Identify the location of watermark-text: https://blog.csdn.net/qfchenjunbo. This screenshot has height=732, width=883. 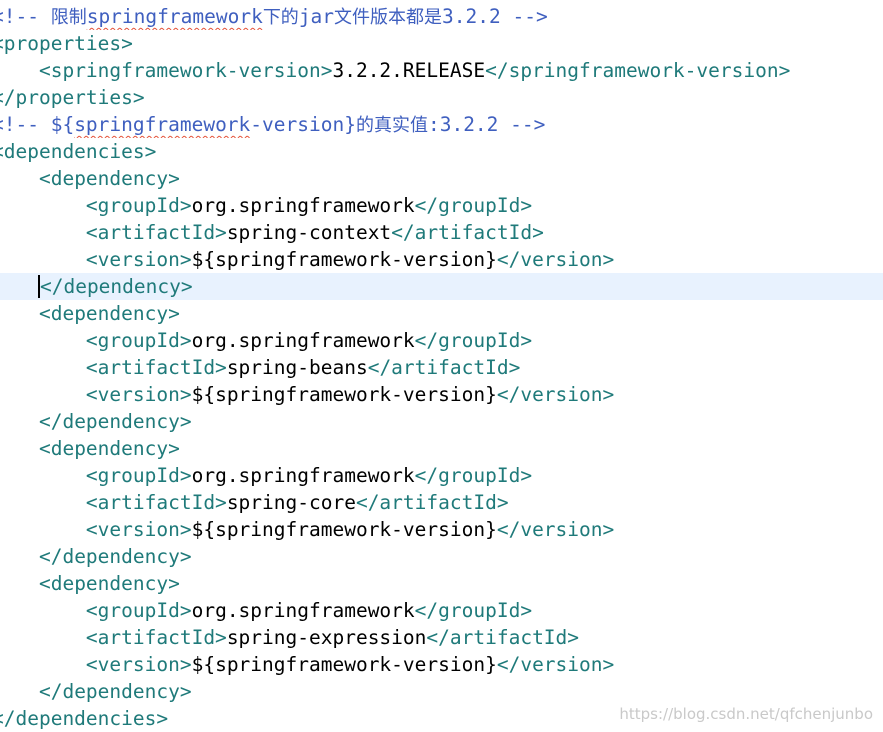
(746, 714).